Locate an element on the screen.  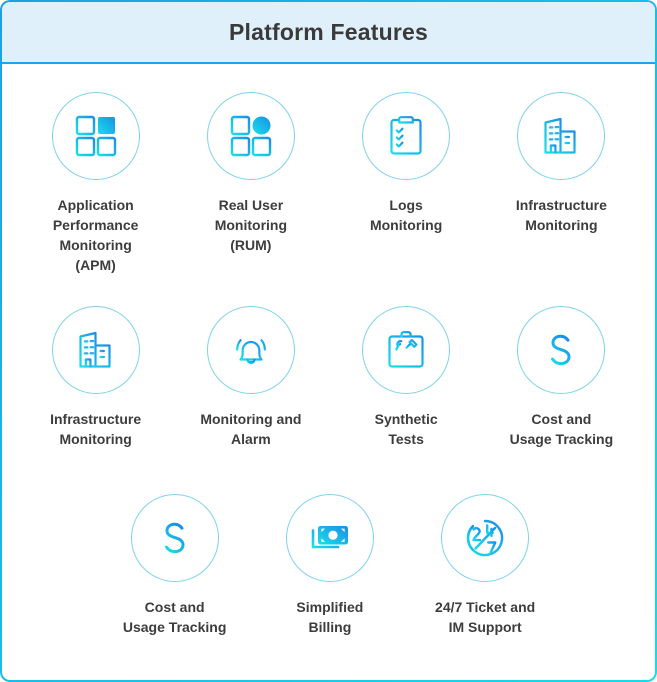
feature-item-infrastructure-monitoring-2: Infrastructure Monitoring is located at coordinates (95, 394).